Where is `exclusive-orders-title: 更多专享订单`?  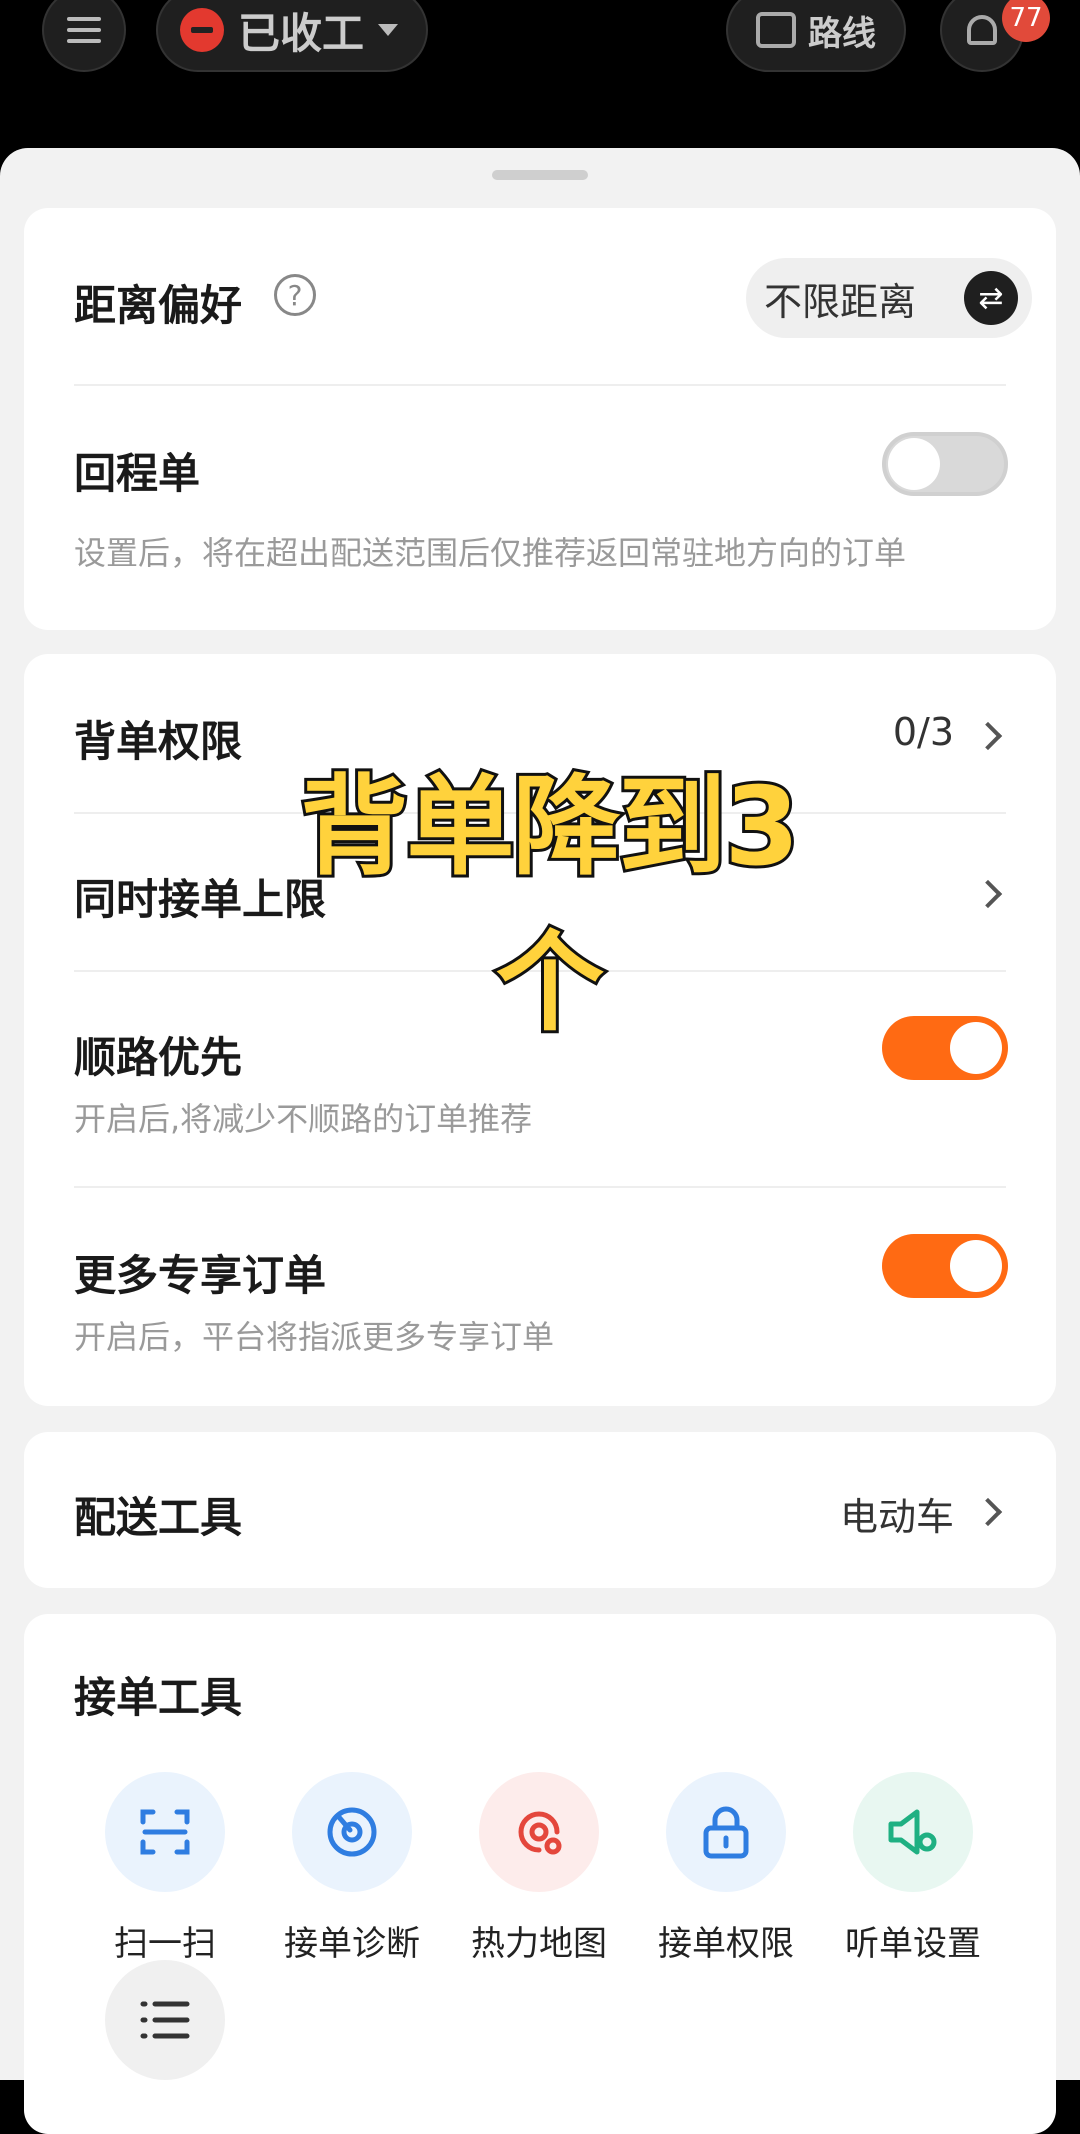
exclusive-orders-title: 更多专享订单 is located at coordinates (200, 1275).